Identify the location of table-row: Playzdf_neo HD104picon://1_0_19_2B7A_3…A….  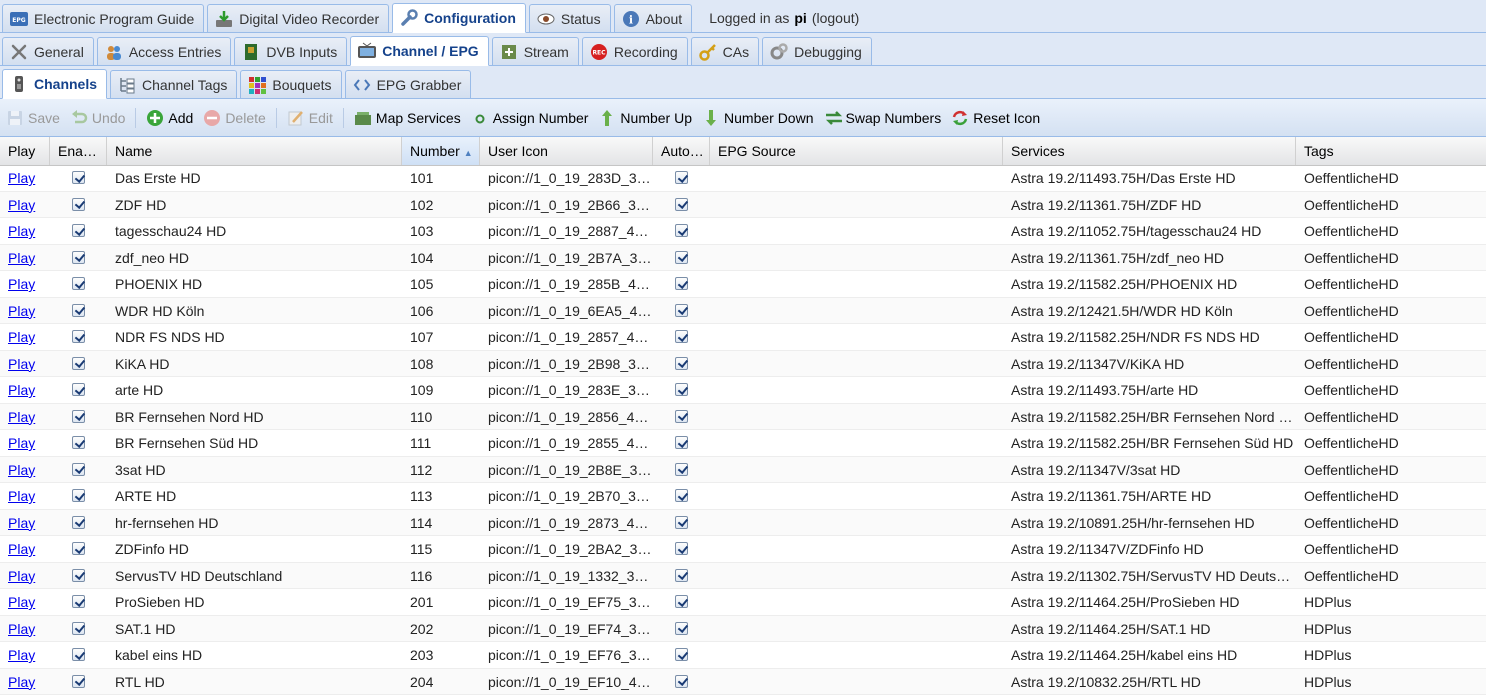
(743, 258).